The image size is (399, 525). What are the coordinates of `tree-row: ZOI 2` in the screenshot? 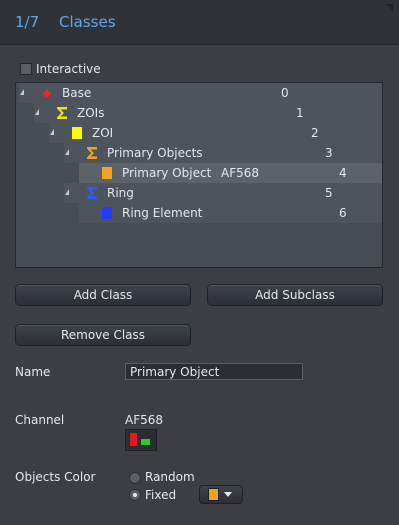 It's located at (199, 133).